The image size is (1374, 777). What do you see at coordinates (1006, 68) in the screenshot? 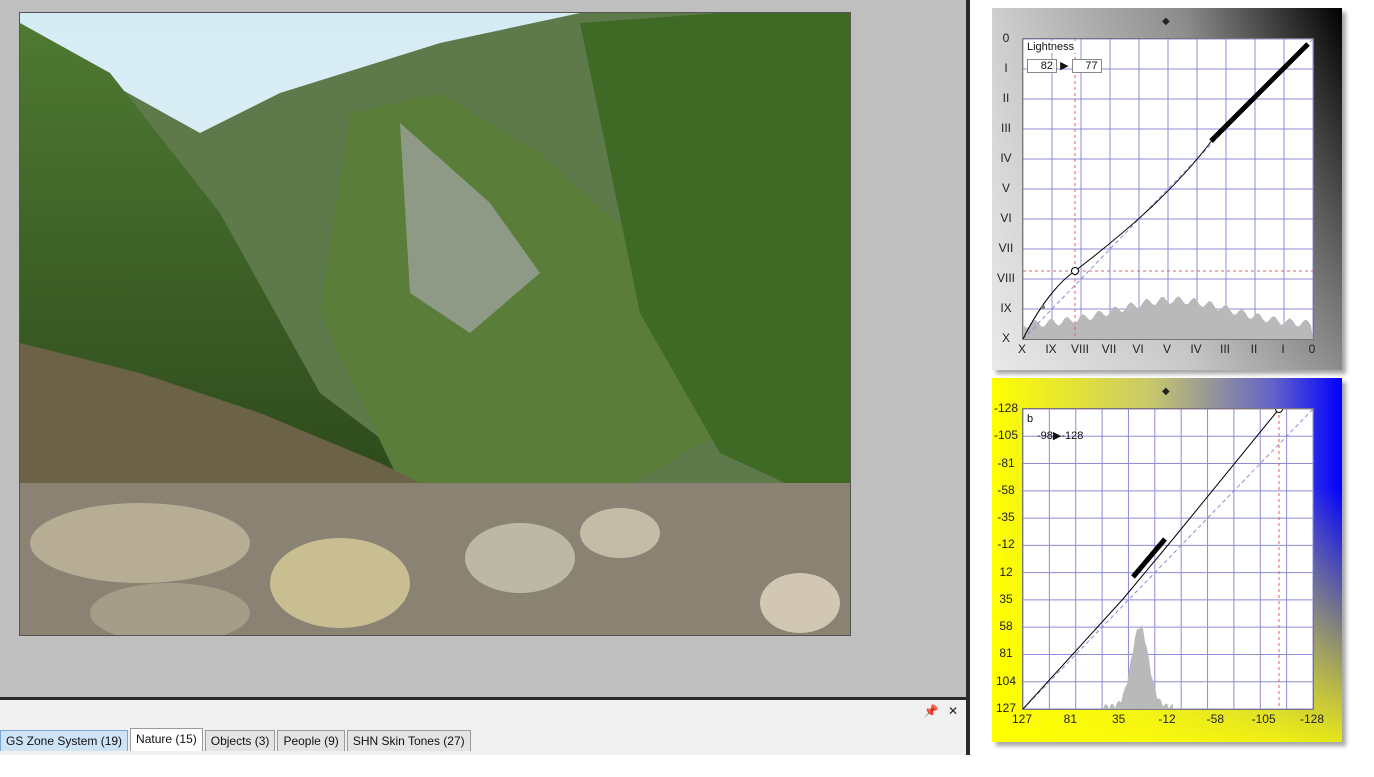
I see `y-axis-label: I` at bounding box center [1006, 68].